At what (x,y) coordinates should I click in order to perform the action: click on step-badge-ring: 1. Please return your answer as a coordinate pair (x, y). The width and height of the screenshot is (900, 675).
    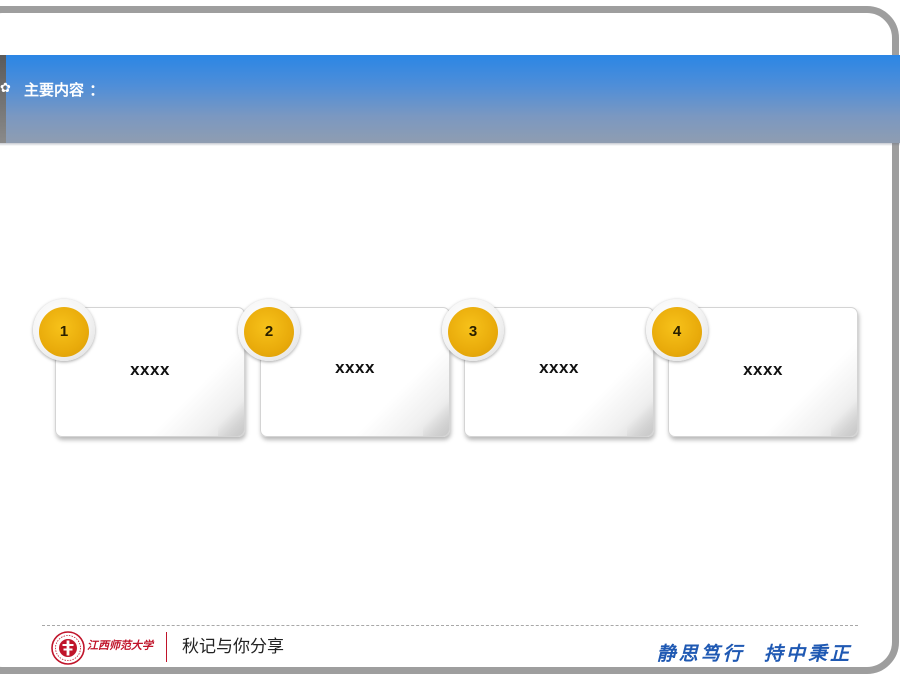
    Looking at the image, I should click on (64, 330).